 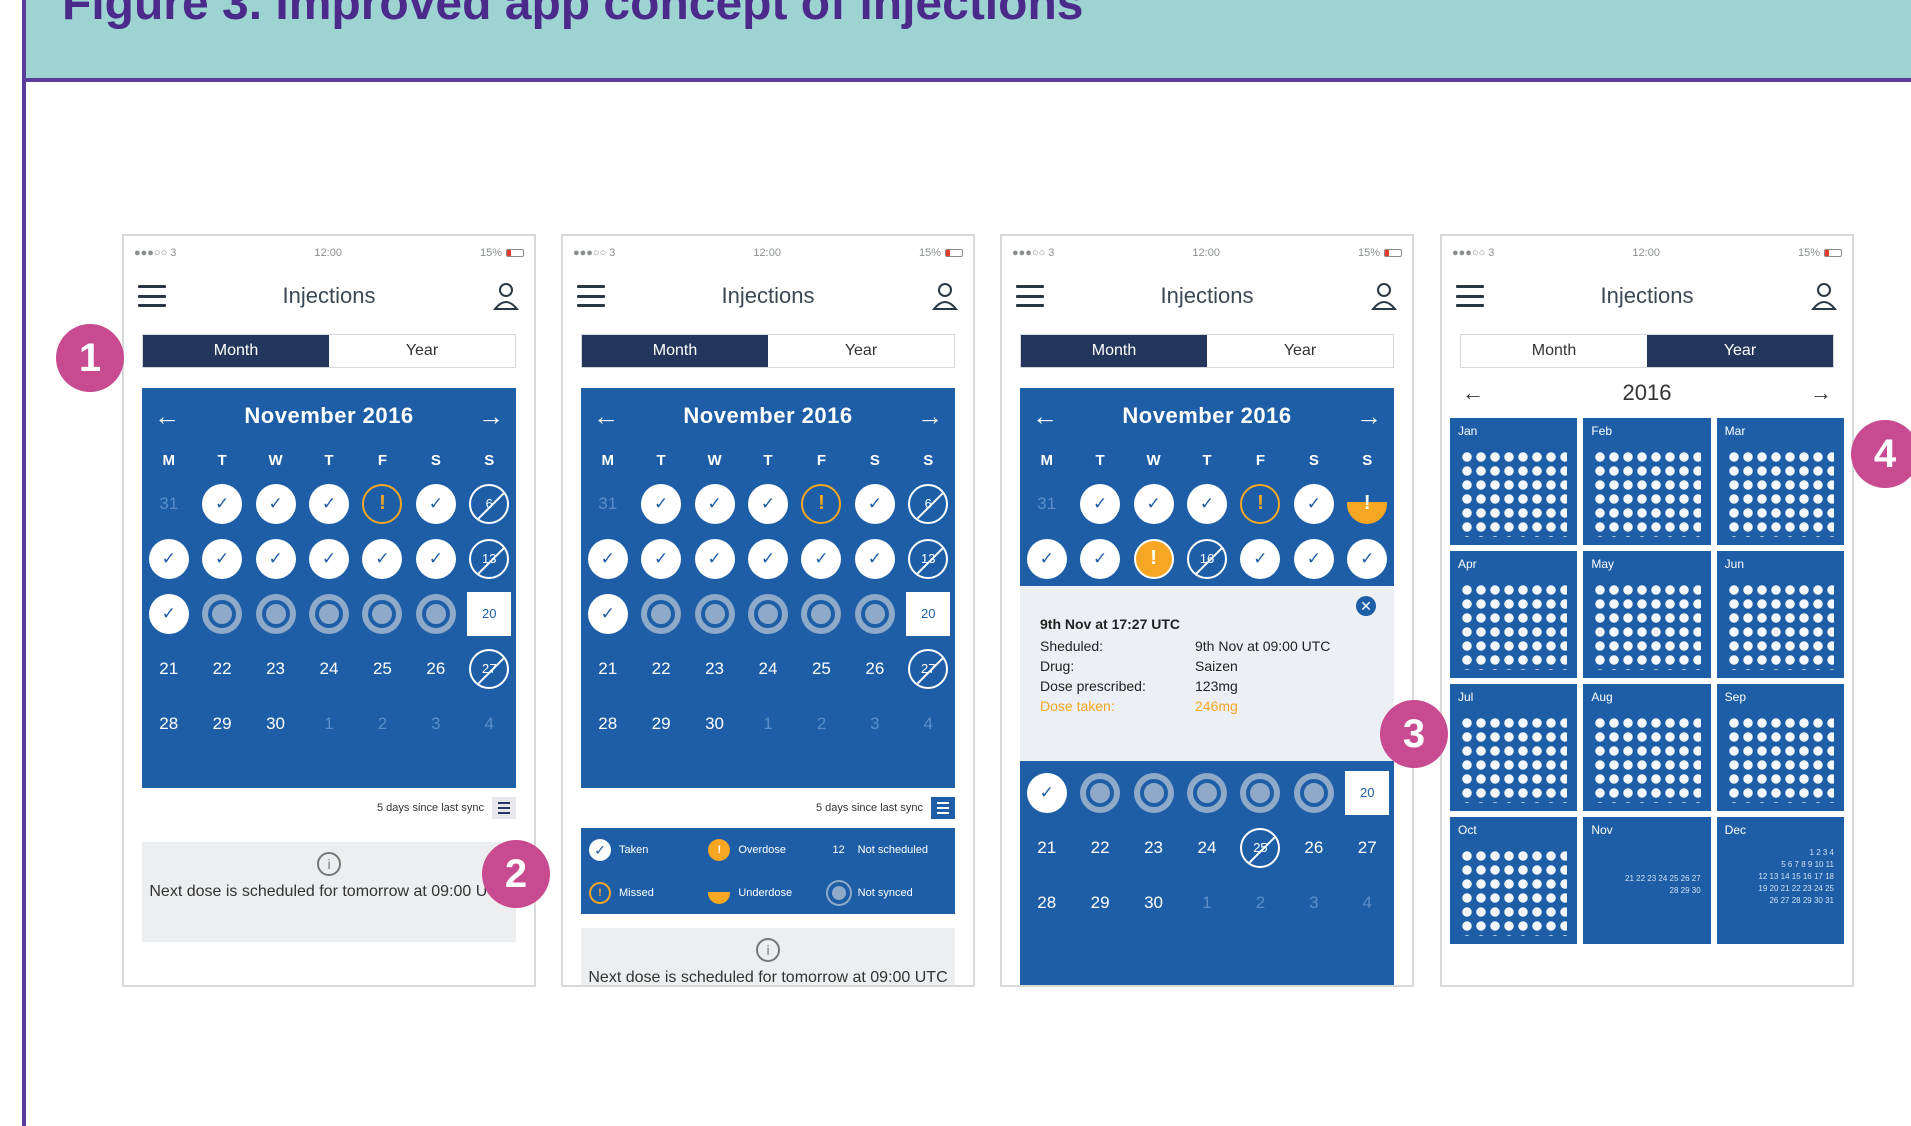 What do you see at coordinates (1367, 792) in the screenshot?
I see `calendar-day: 20` at bounding box center [1367, 792].